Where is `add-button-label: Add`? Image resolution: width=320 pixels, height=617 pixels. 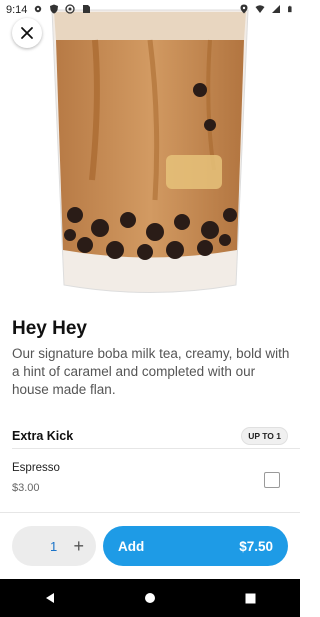
add-button-label: Add is located at coordinates (131, 546).